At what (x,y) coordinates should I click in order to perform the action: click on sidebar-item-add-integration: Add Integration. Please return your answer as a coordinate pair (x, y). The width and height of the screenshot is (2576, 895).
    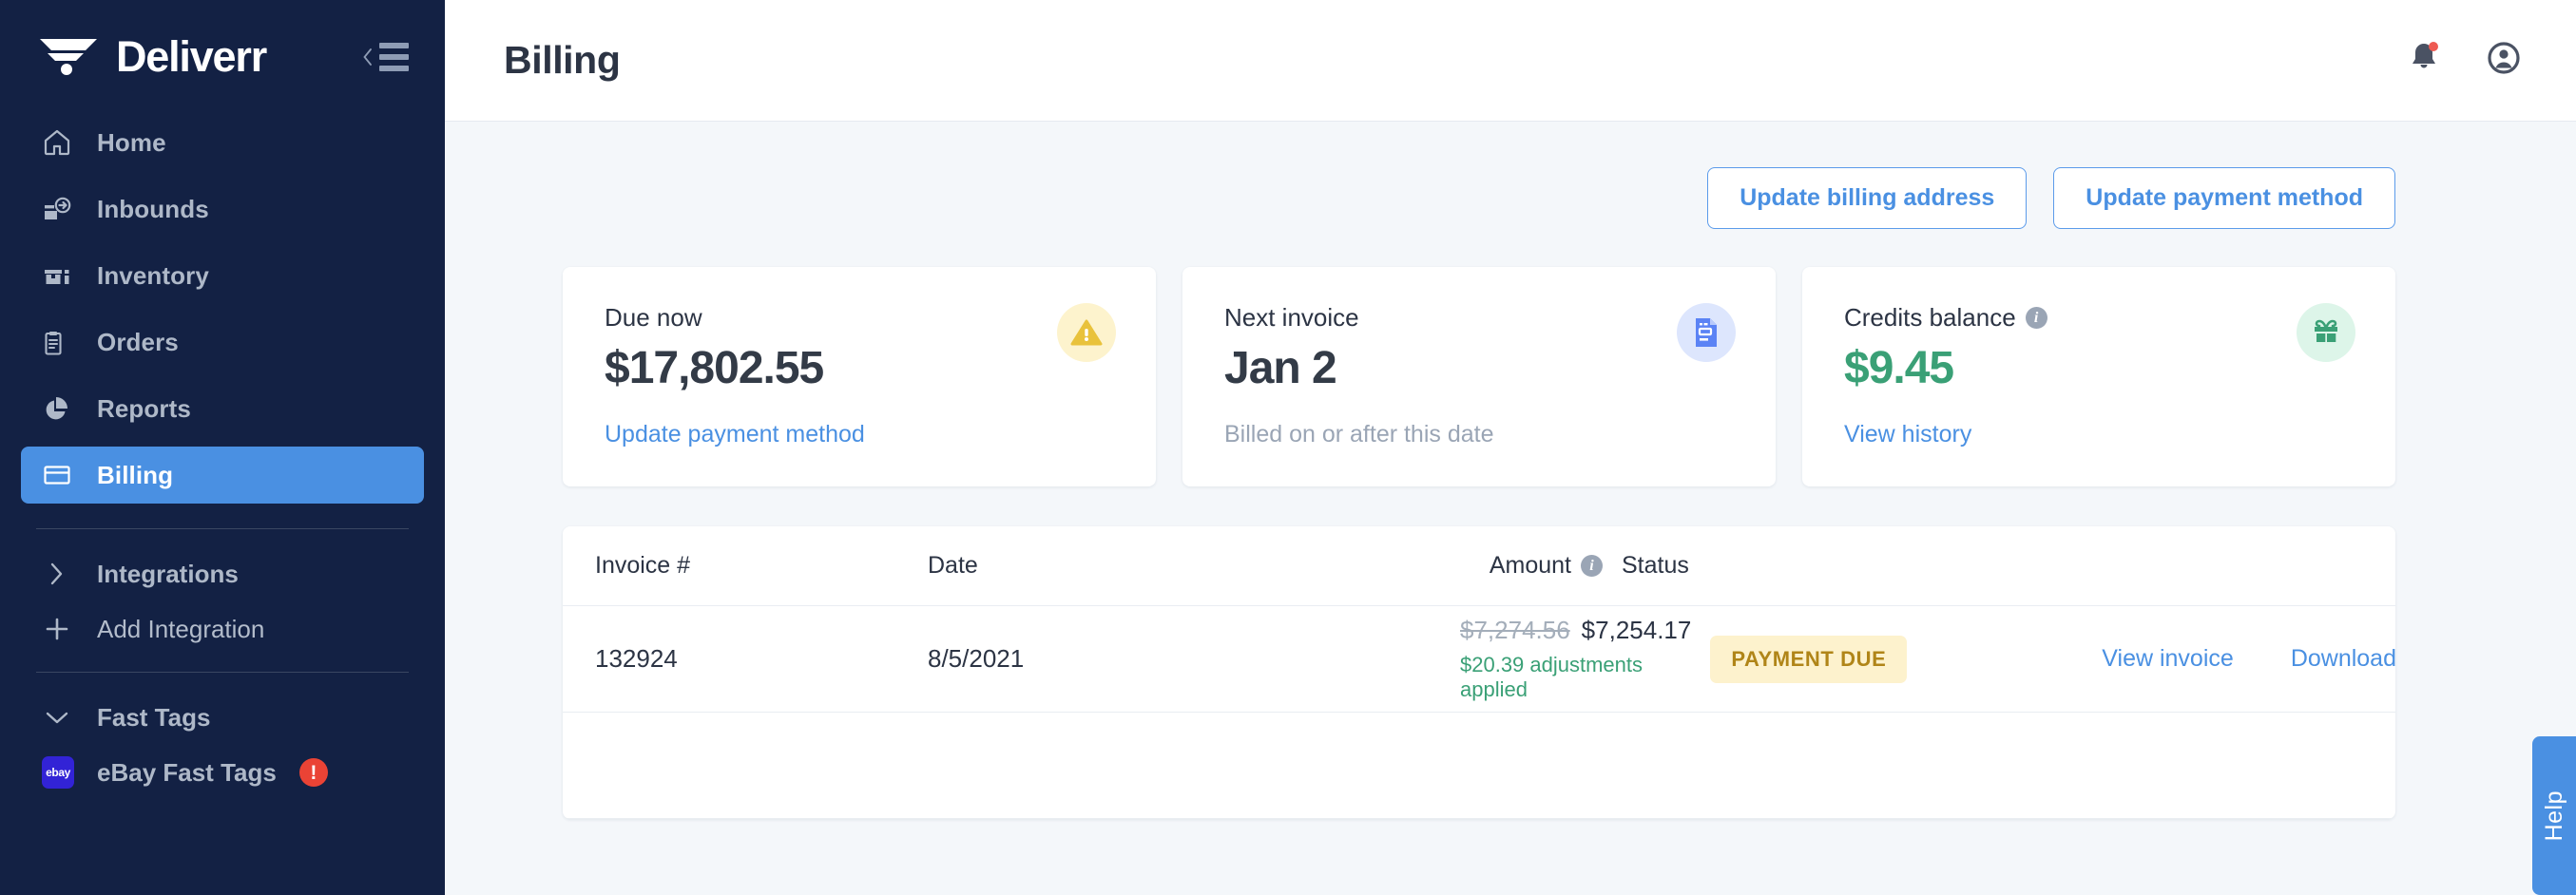
    Looking at the image, I should click on (222, 629).